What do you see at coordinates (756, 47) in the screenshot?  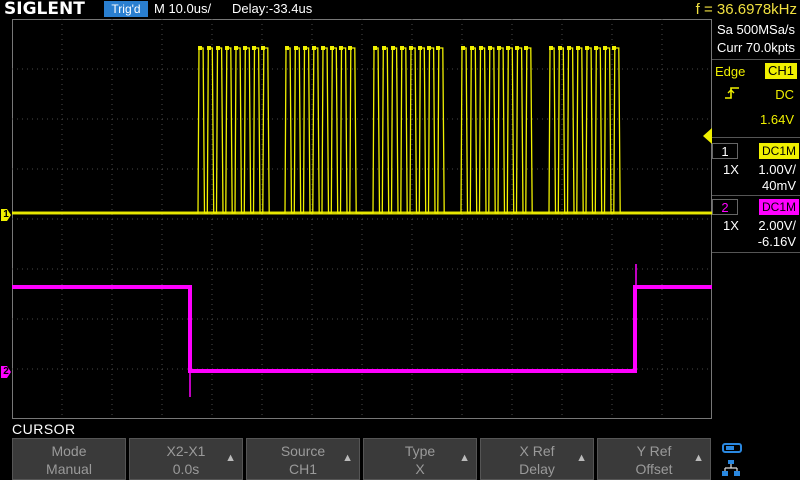 I see `memory-depth: Curr 70.0kpts` at bounding box center [756, 47].